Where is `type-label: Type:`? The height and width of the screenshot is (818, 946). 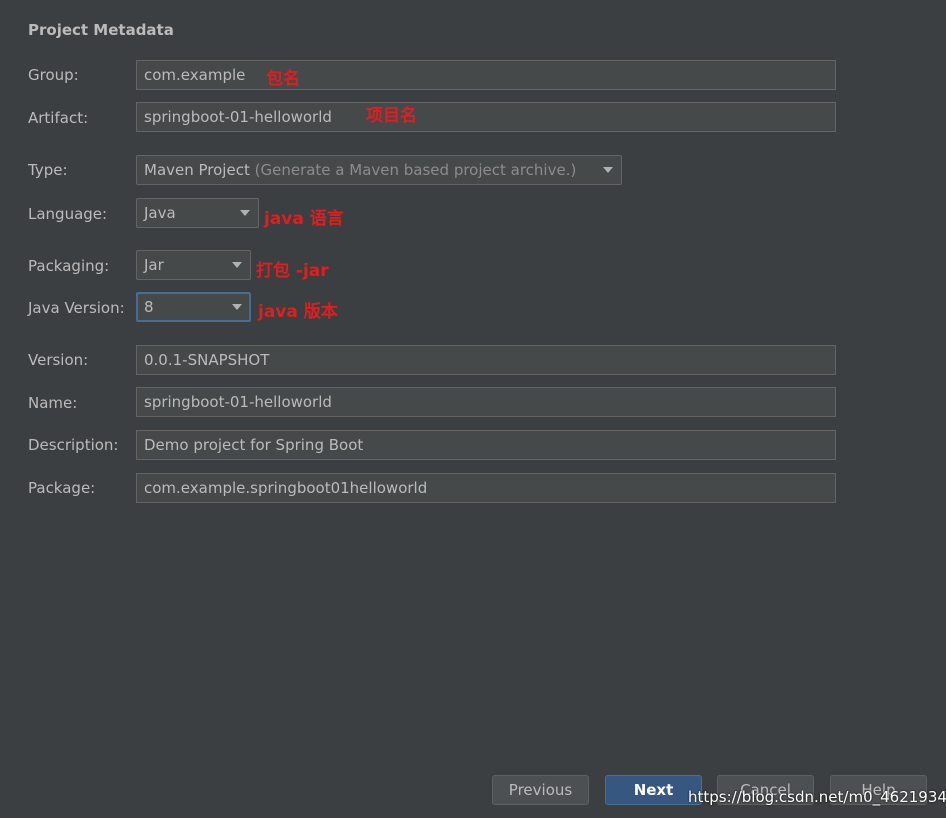
type-label: Type: is located at coordinates (48, 170).